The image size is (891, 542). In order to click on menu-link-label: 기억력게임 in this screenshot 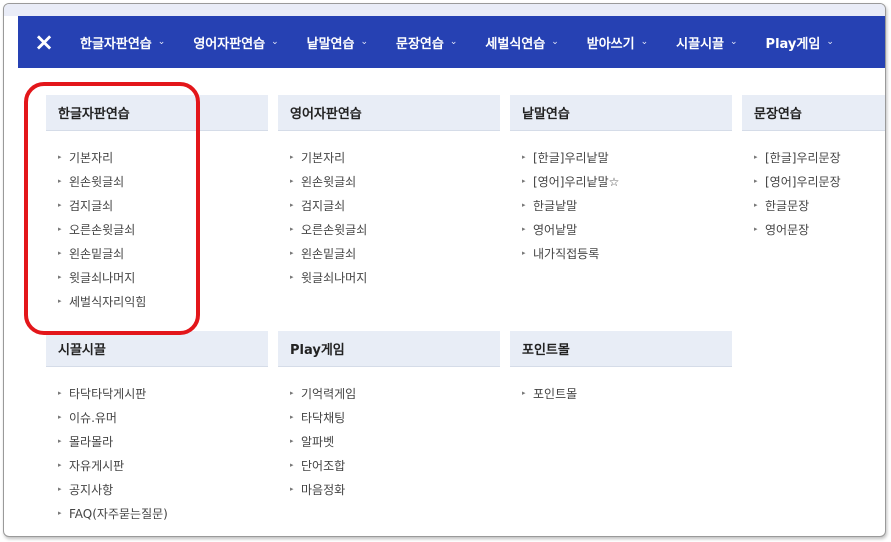, I will do `click(329, 393)`.